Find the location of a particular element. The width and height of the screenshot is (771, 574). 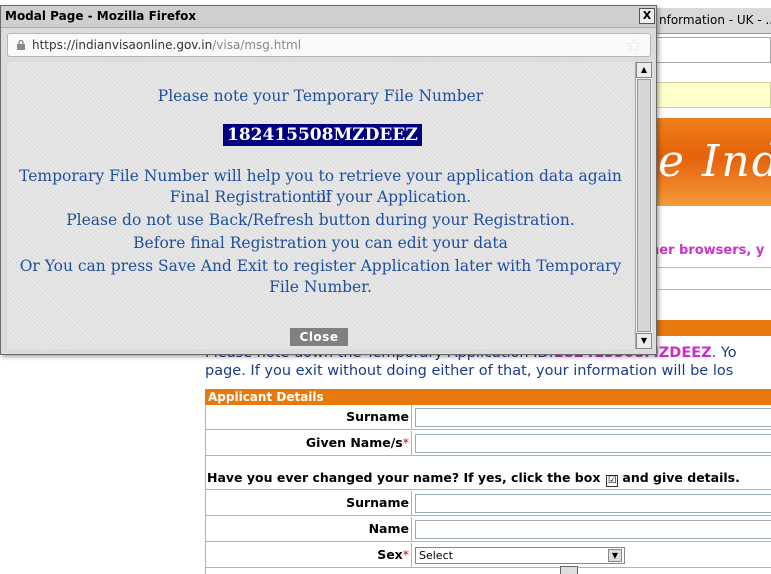

given-names-field is located at coordinates (593, 443).